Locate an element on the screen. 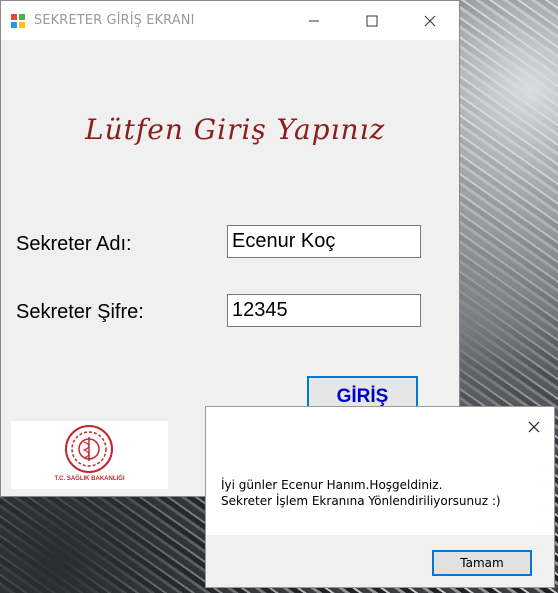 Image resolution: width=558 pixels, height=593 pixels. dialog-footer: Tamam is located at coordinates (380, 561).